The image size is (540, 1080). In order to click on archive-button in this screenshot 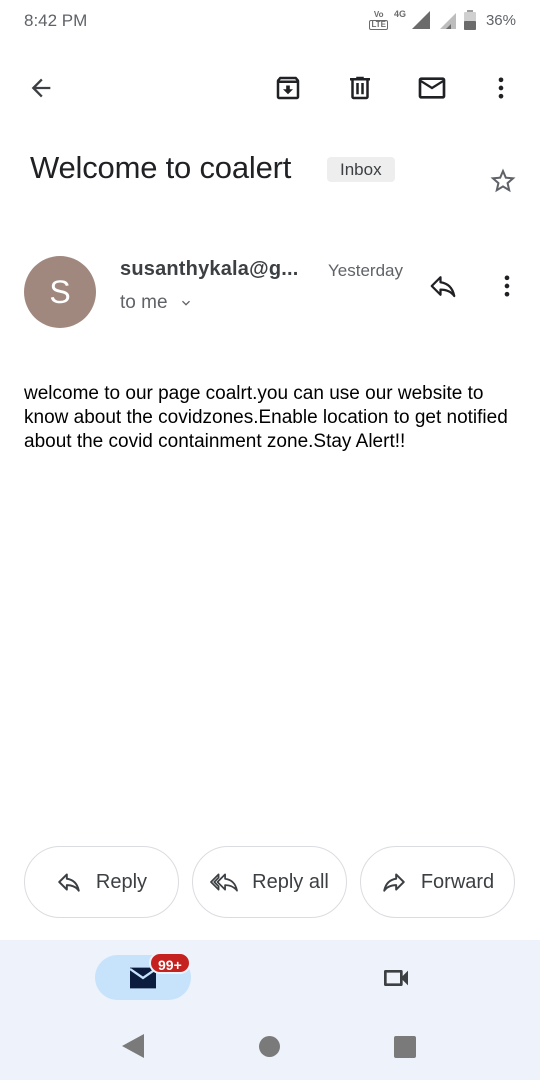, I will do `click(288, 88)`.